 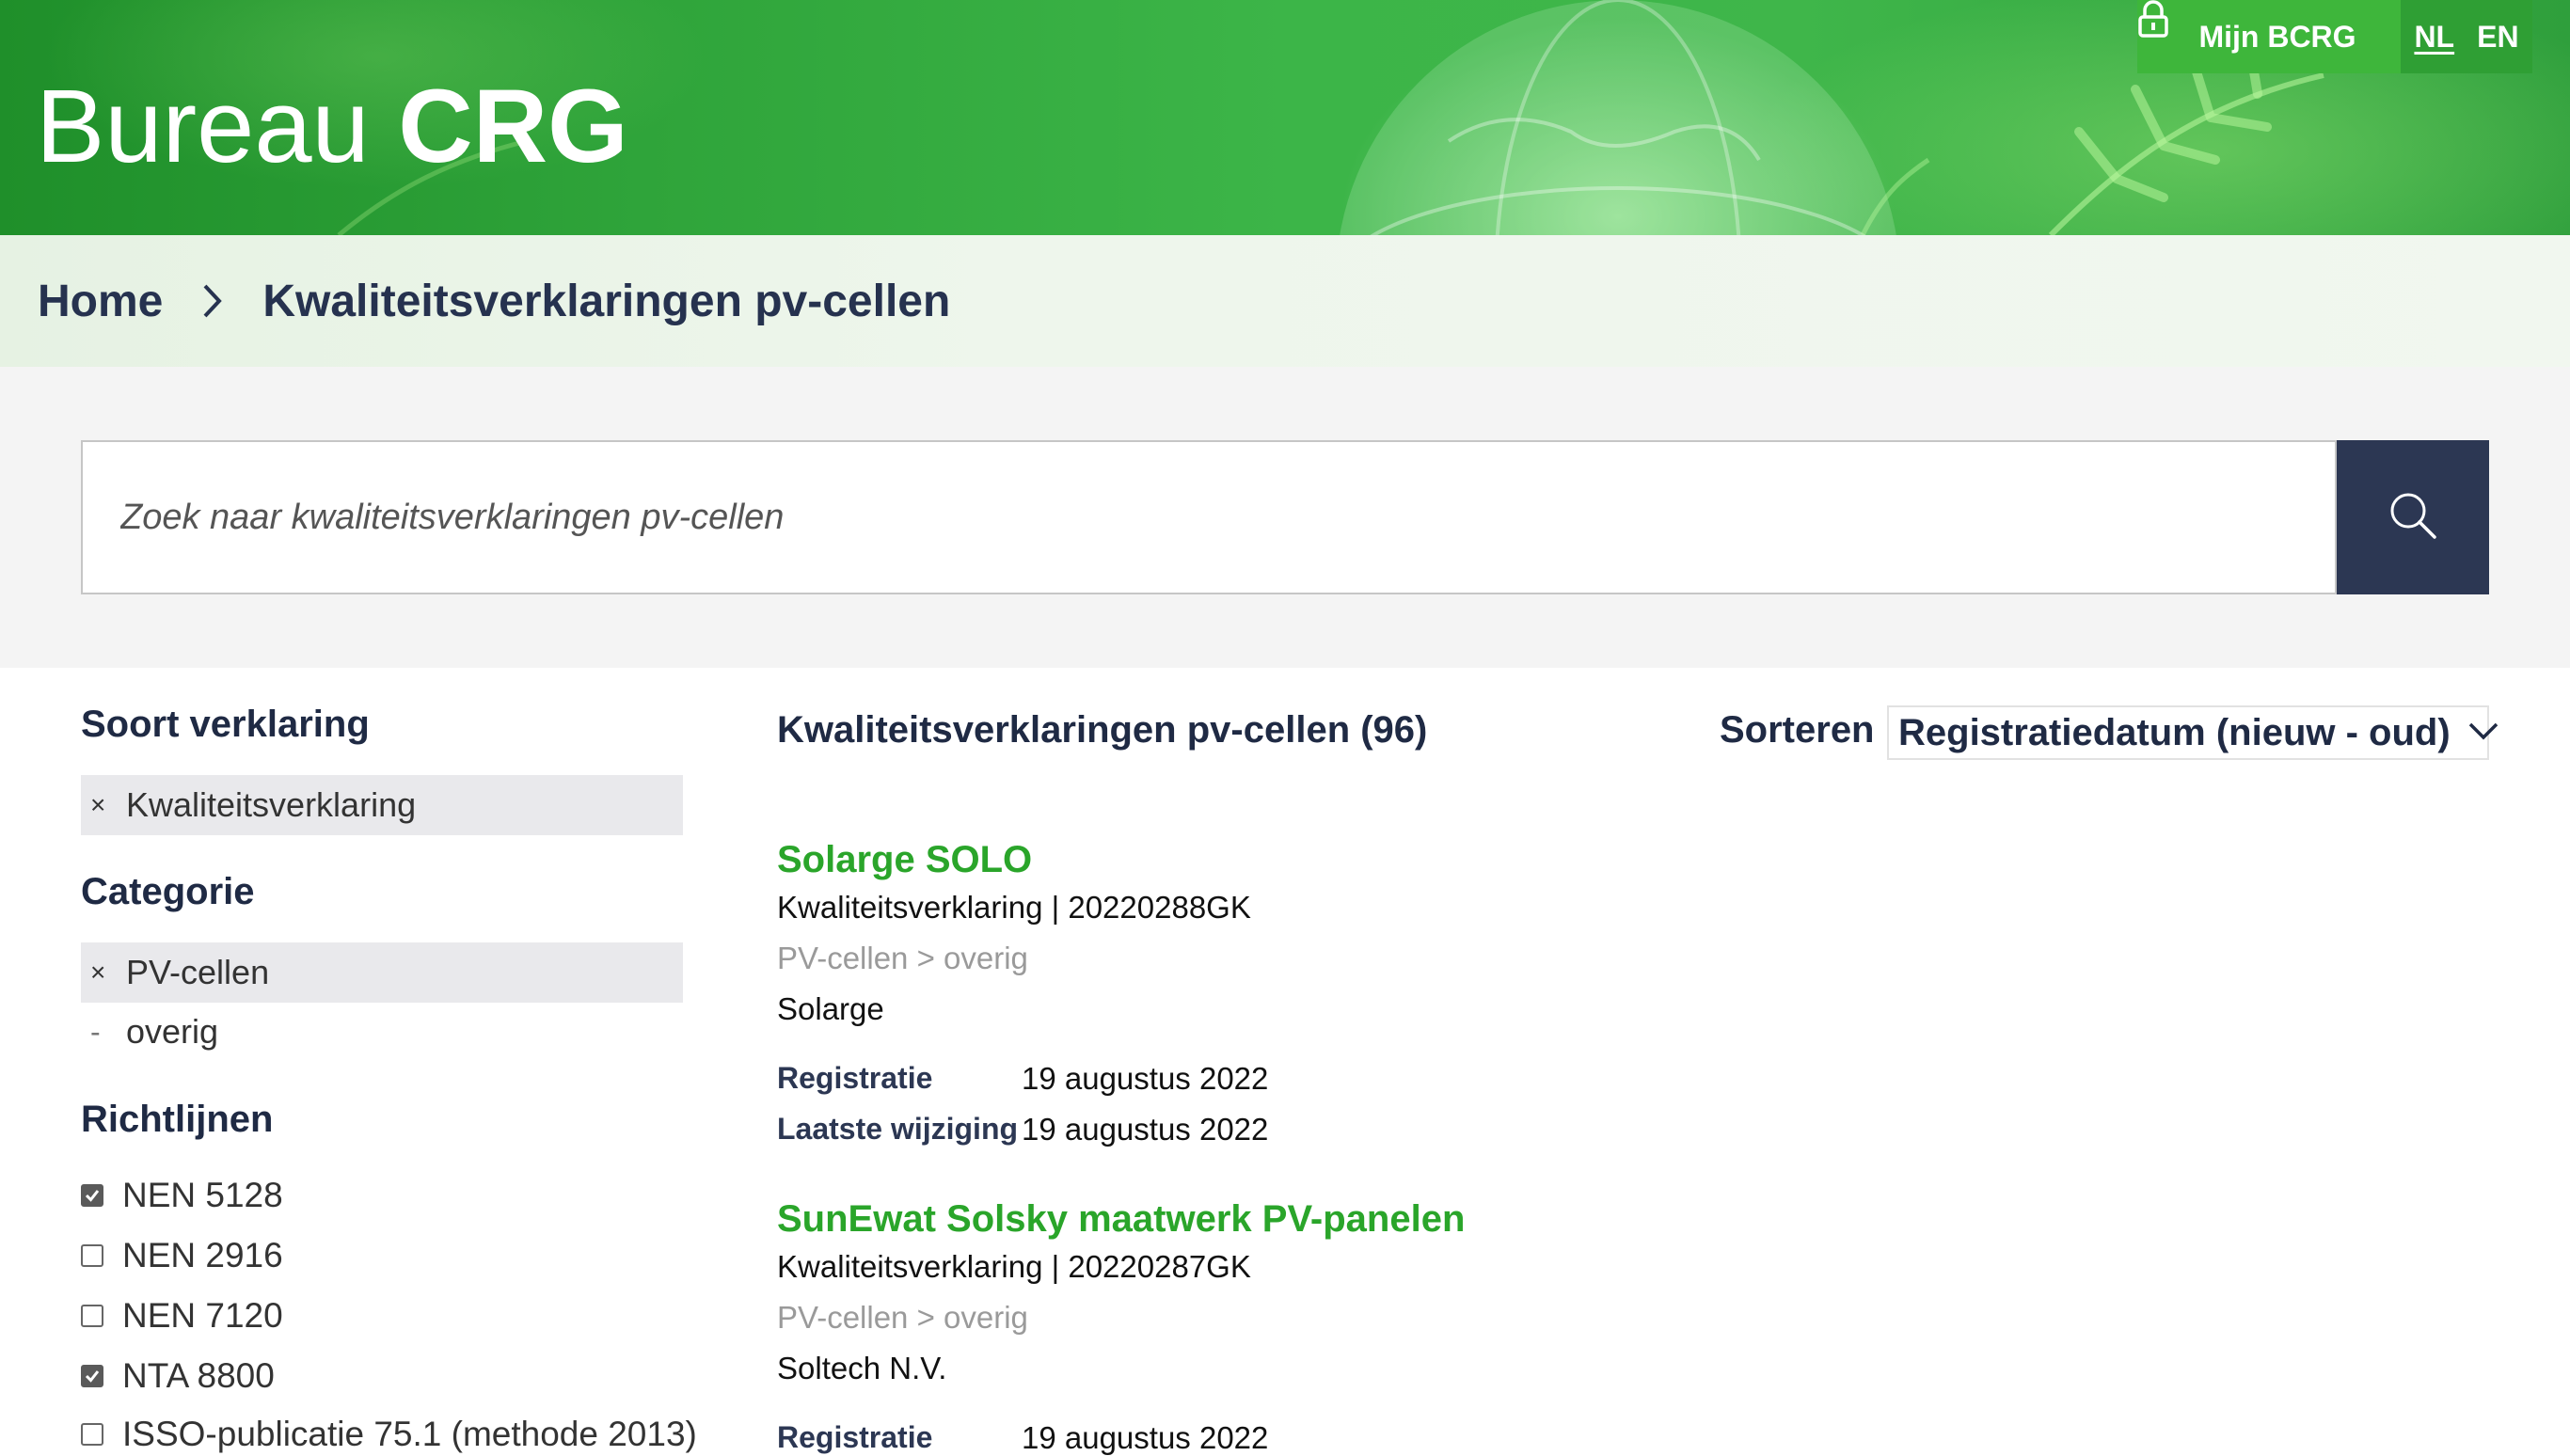 I want to click on subcategory-overig: - overig, so click(x=149, y=1032).